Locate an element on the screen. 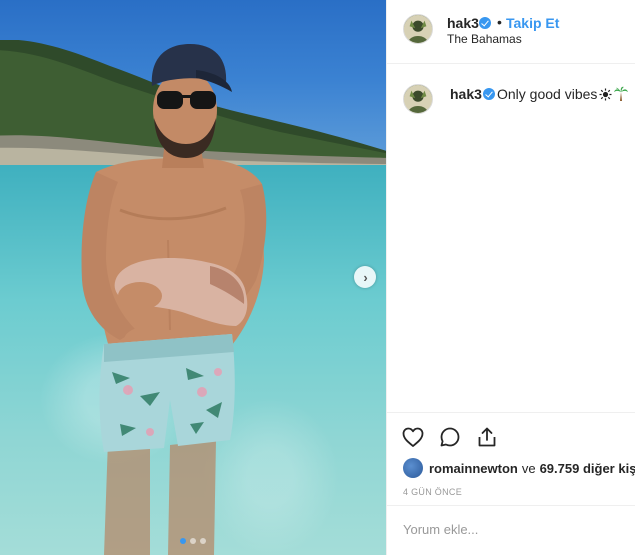  post-header: hak3 • Takip Et The Bahamas is located at coordinates (511, 32).